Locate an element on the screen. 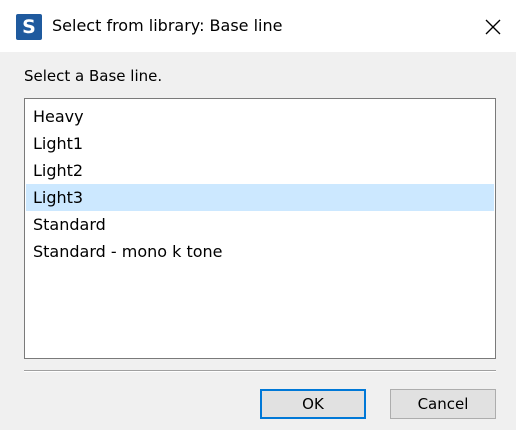 Image resolution: width=516 pixels, height=430 pixels. ok-button: OK is located at coordinates (313, 404).